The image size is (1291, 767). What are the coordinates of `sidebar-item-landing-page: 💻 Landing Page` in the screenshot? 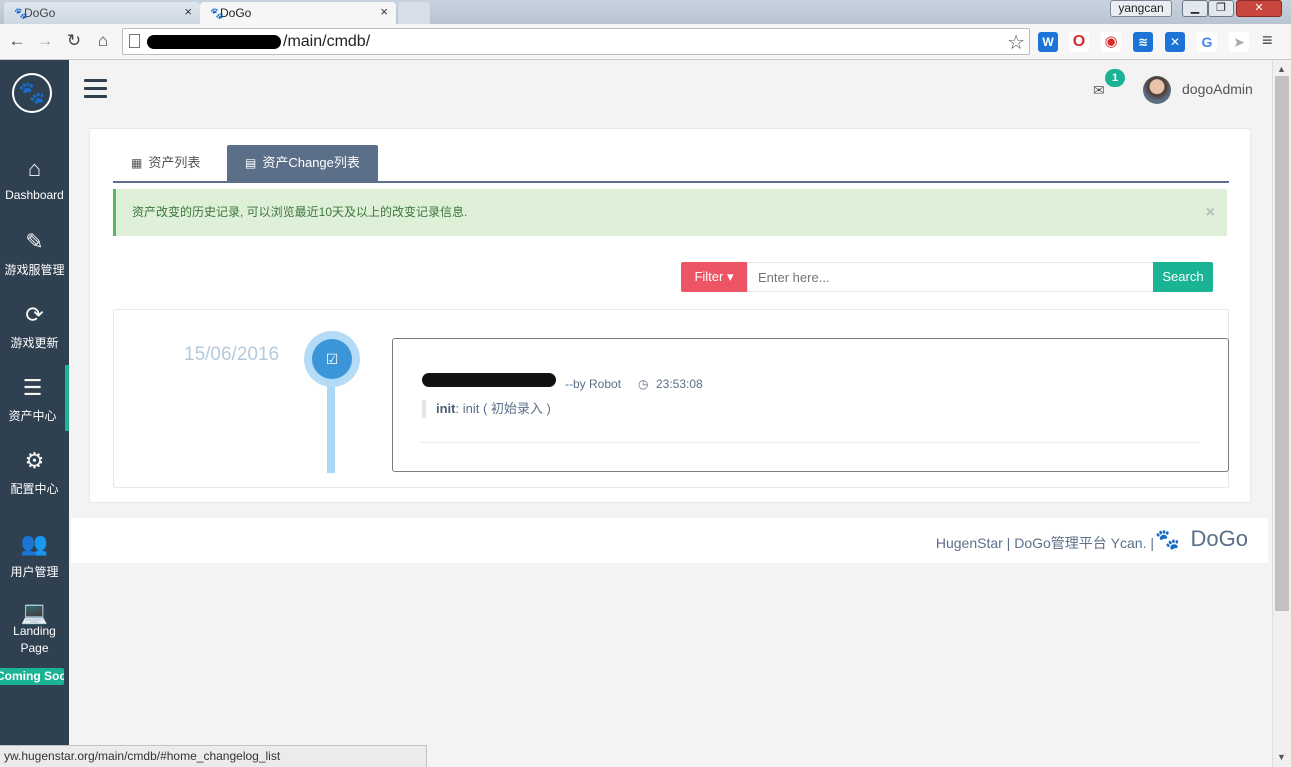 It's located at (34, 628).